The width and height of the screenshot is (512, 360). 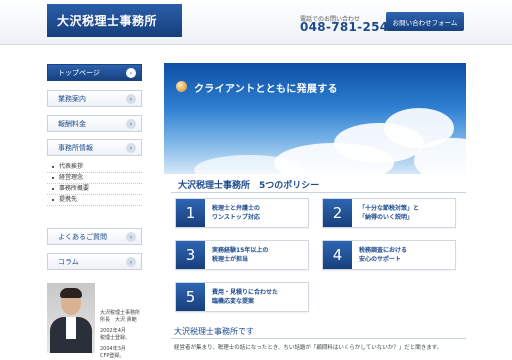 I want to click on site-logo: 大沢税理士事務所, so click(x=114, y=20).